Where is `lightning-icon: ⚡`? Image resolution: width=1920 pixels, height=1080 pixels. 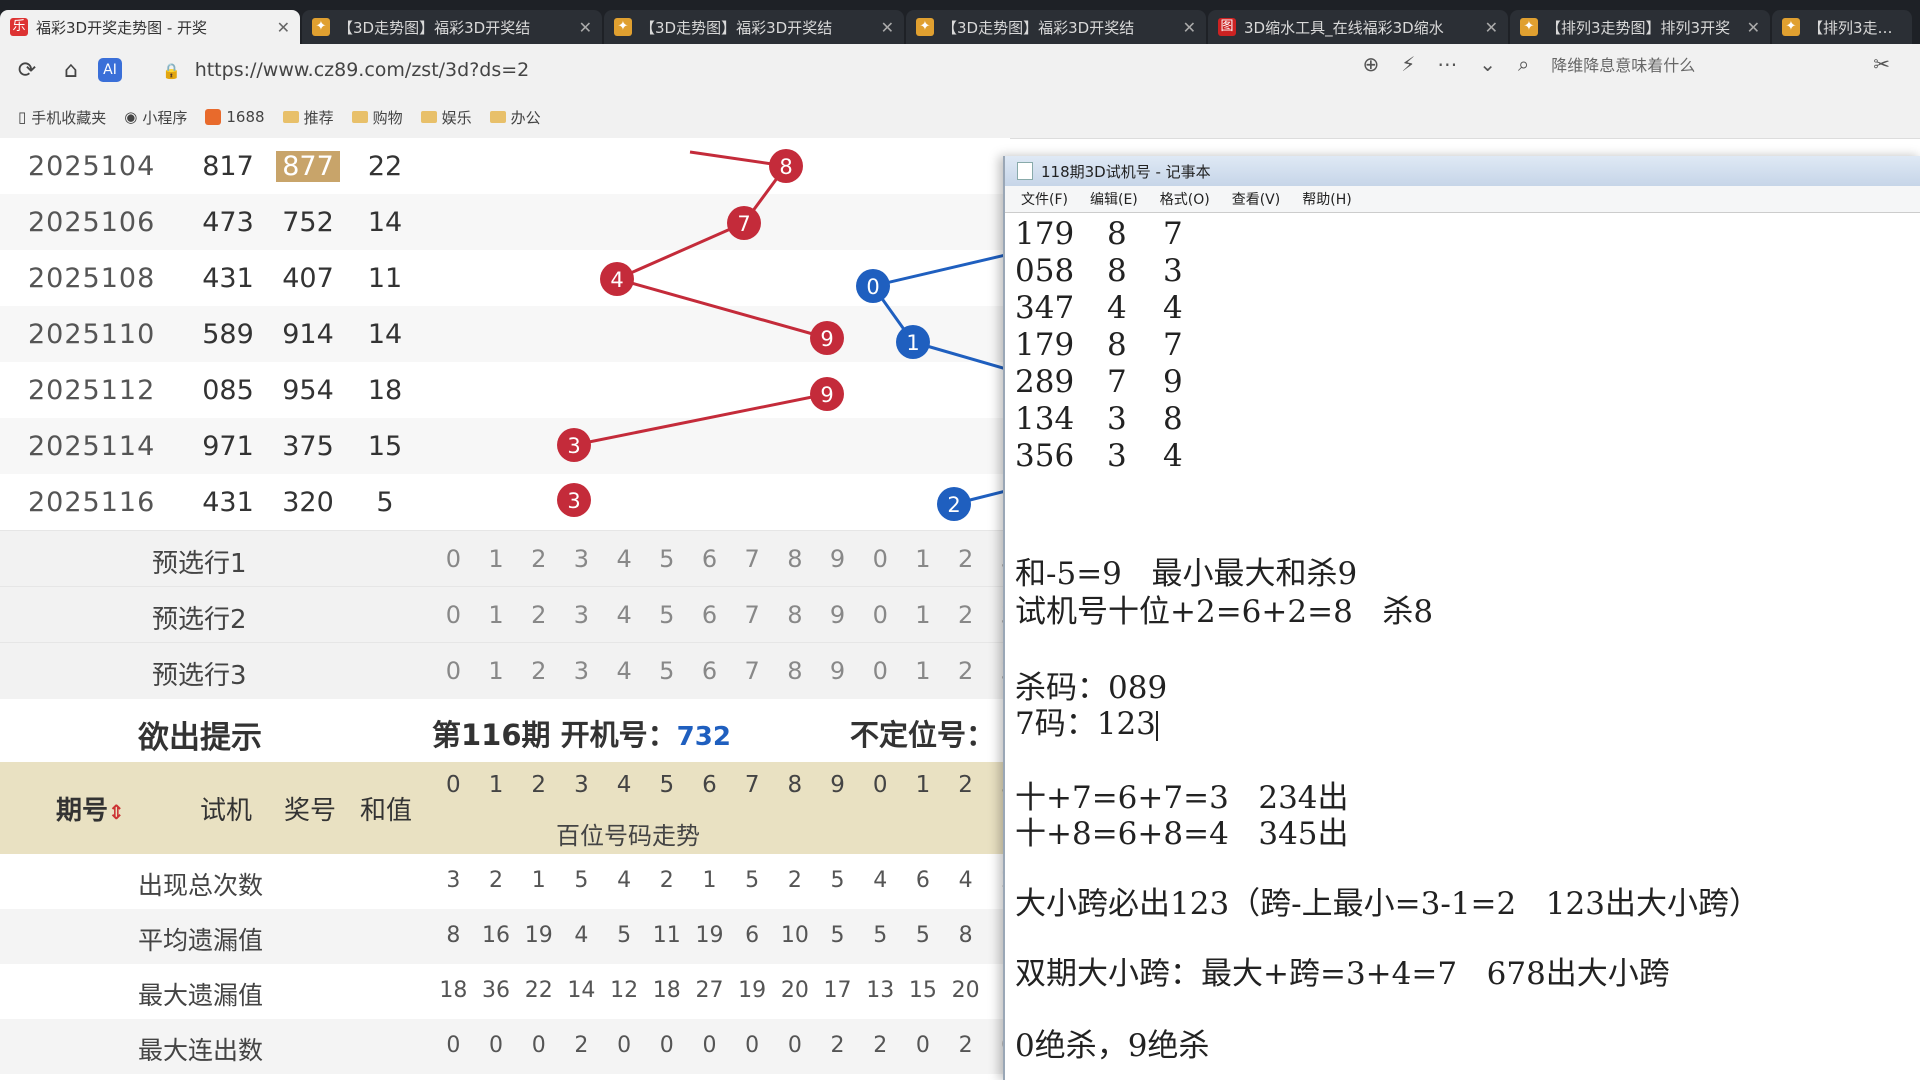
lightning-icon: ⚡ is located at coordinates (1408, 64).